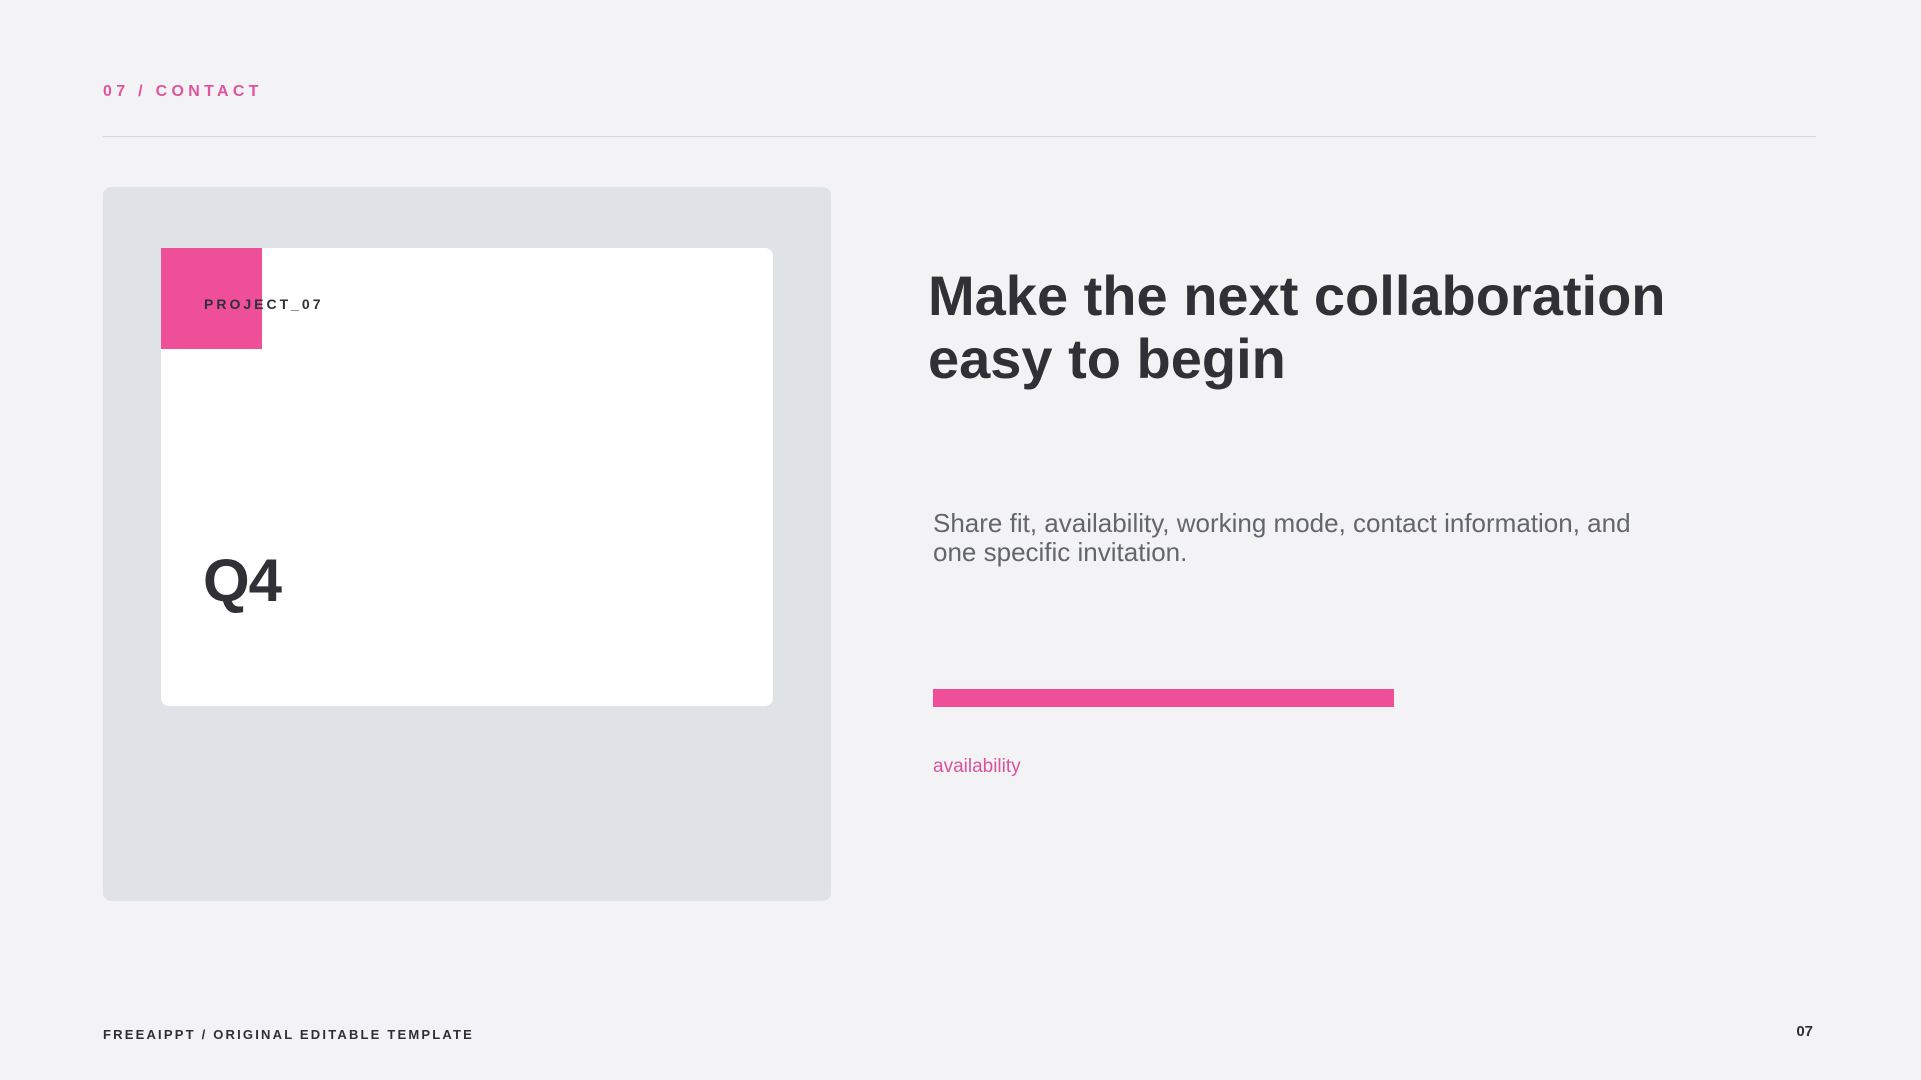 The height and width of the screenshot is (1080, 1921). Describe the element at coordinates (289, 1034) in the screenshot. I see `footer-brand: FREEAIPPT / ORIGINAL EDITABLE TEMPLATE` at that location.